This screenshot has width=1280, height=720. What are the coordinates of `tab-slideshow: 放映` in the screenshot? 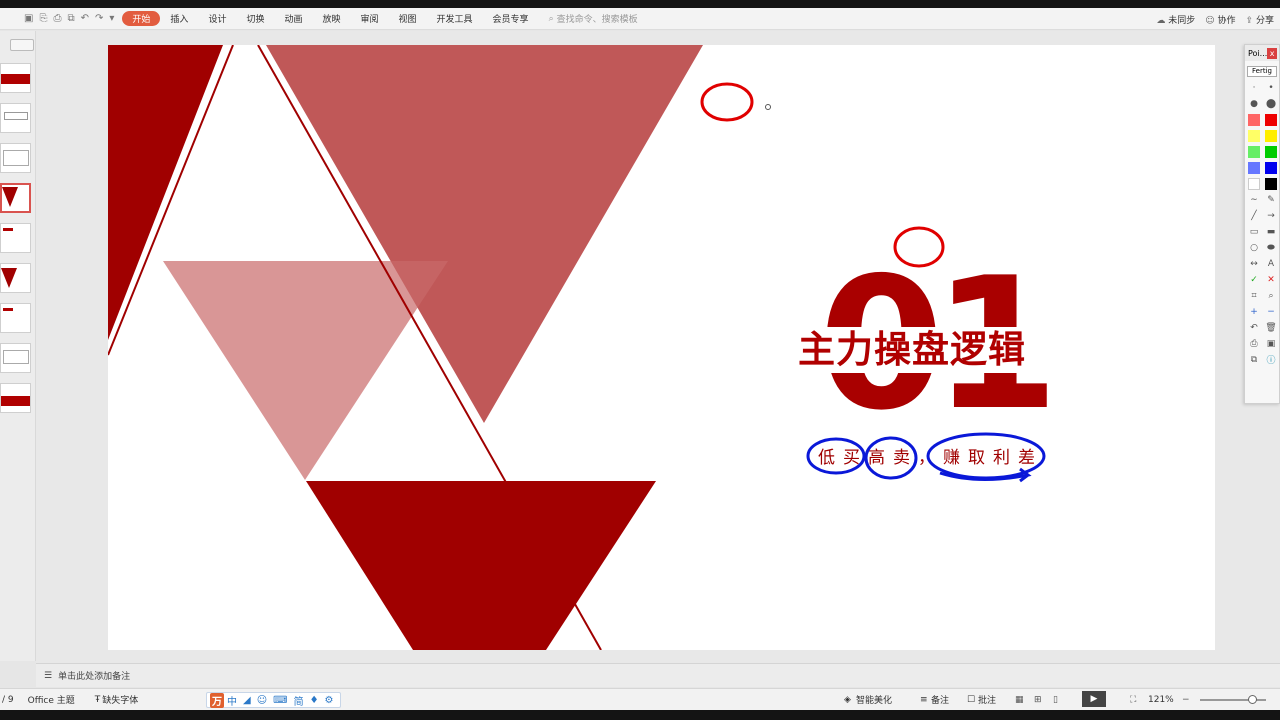 It's located at (331, 18).